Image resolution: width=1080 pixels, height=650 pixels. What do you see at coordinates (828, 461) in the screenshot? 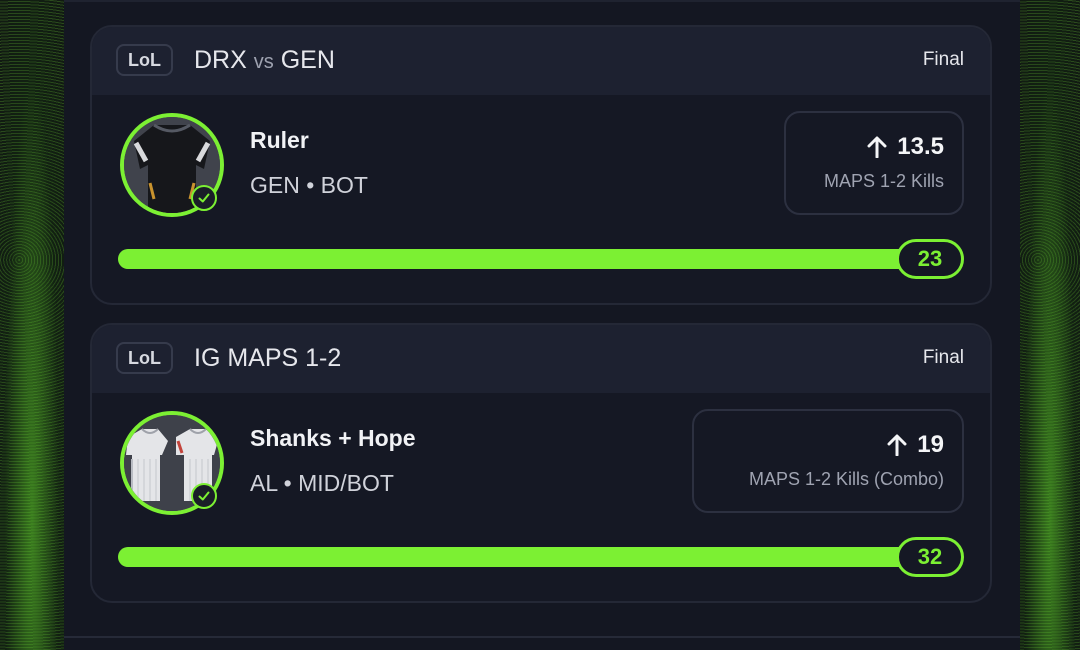
I see `projection-box: 19 MAPS 1-2 Kills (Combo)` at bounding box center [828, 461].